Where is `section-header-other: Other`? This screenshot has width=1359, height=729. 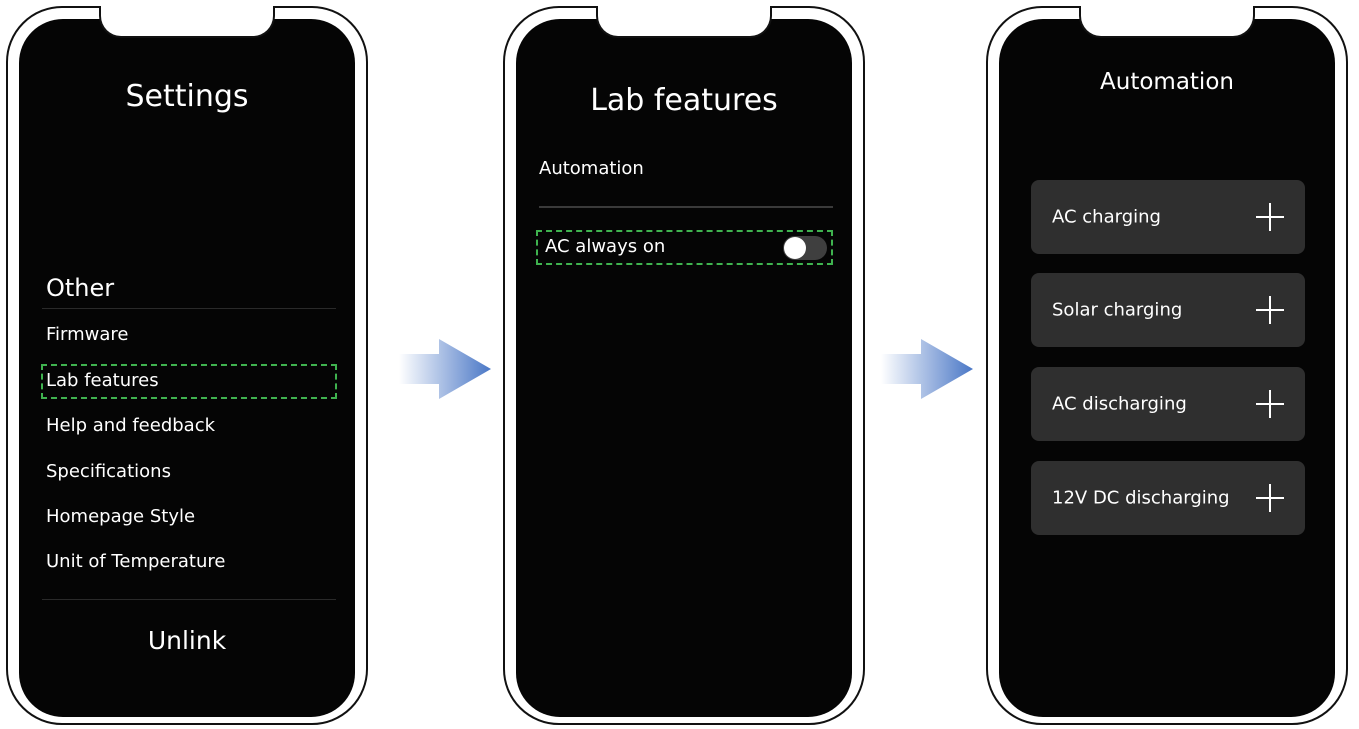 section-header-other: Other is located at coordinates (80, 288).